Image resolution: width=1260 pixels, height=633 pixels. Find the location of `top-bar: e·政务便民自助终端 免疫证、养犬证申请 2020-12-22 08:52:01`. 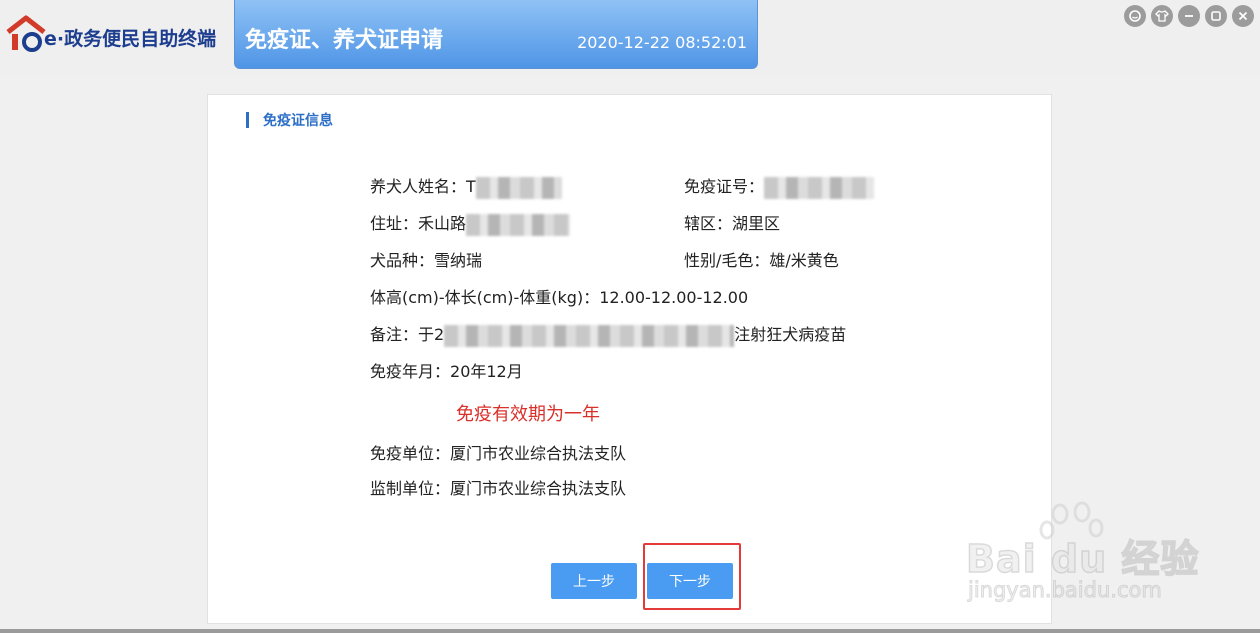

top-bar: e·政务便民自助终端 免疫证、养犬证申请 2020-12-22 08:52:01 is located at coordinates (630, 37).